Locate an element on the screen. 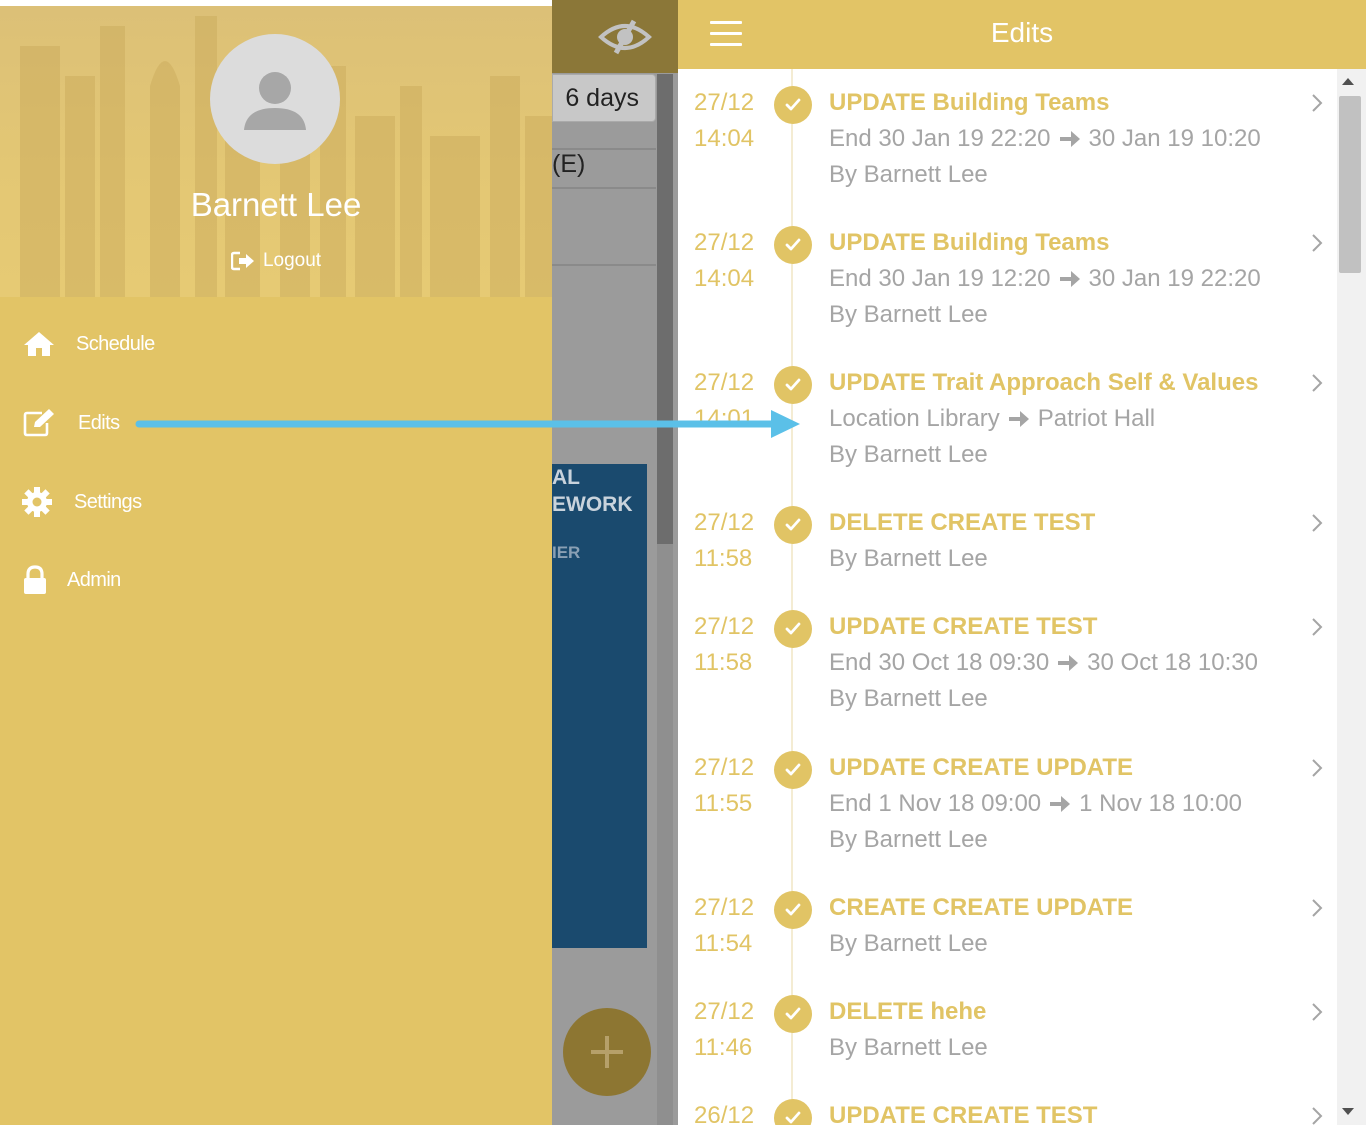 This screenshot has height=1125, width=1366. logout-button: Logout is located at coordinates (276, 261).